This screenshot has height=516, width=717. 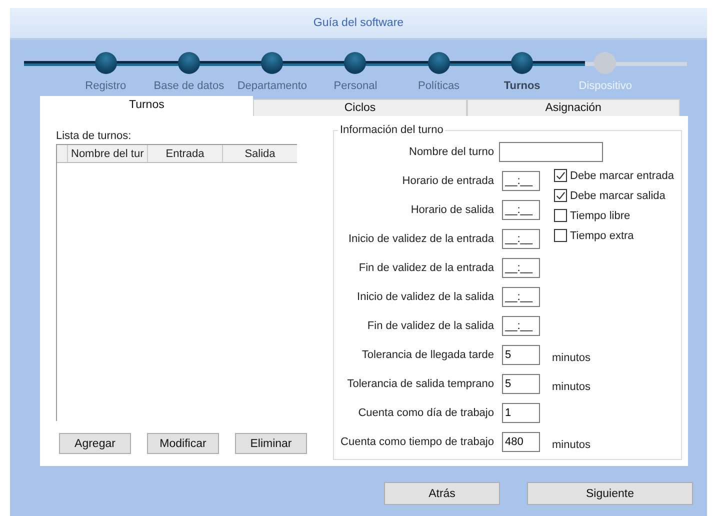 What do you see at coordinates (425, 297) in the screenshot?
I see `field-label: Inicio de validez de la salida` at bounding box center [425, 297].